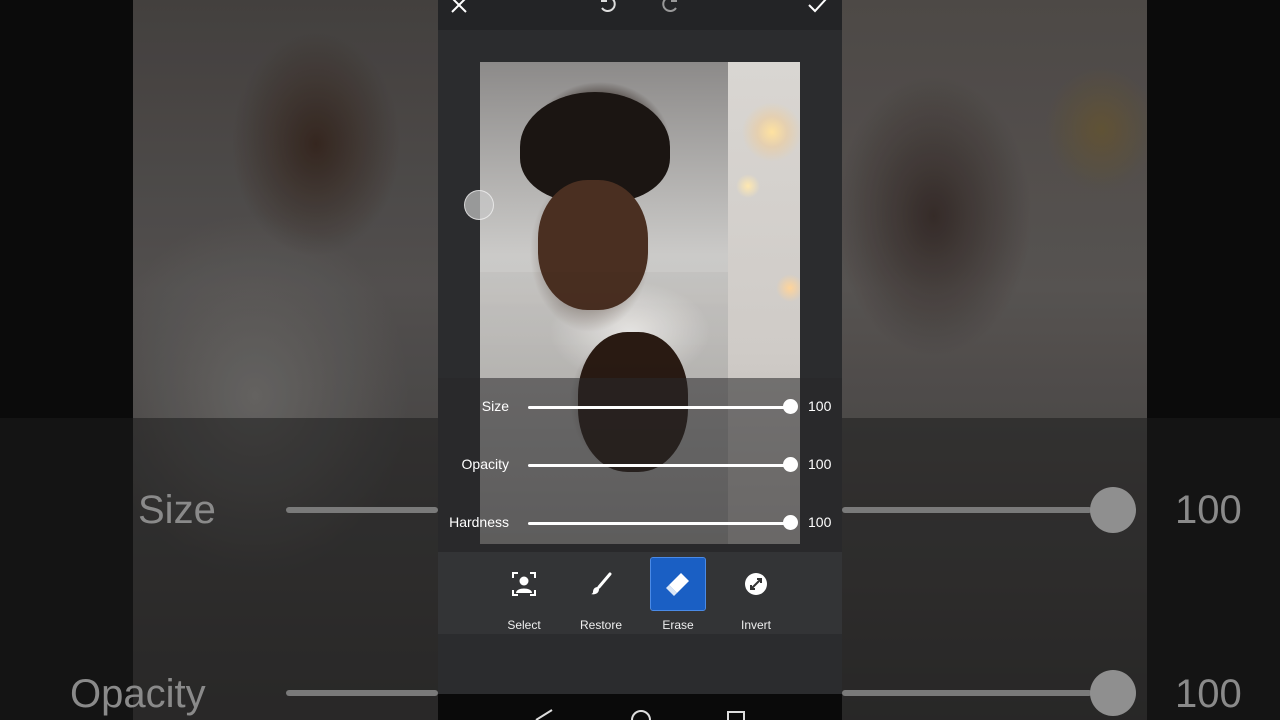 This screenshot has width=1280, height=720. What do you see at coordinates (820, 406) in the screenshot?
I see `size-value: 100` at bounding box center [820, 406].